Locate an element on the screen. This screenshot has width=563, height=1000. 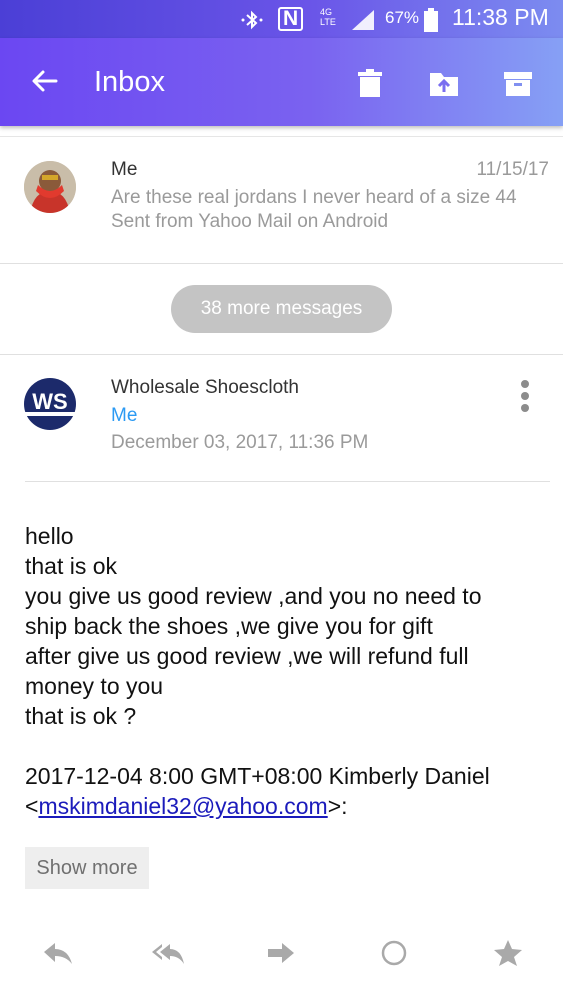
message-date: December 03, 2017, 11:36 PM is located at coordinates (240, 442).